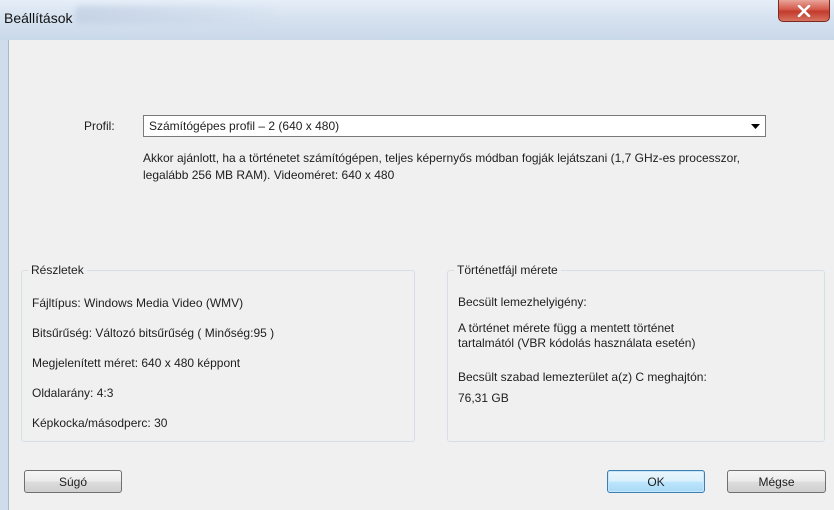 Image resolution: width=834 pixels, height=510 pixels. What do you see at coordinates (99, 126) in the screenshot?
I see `profile-label: Profil:` at bounding box center [99, 126].